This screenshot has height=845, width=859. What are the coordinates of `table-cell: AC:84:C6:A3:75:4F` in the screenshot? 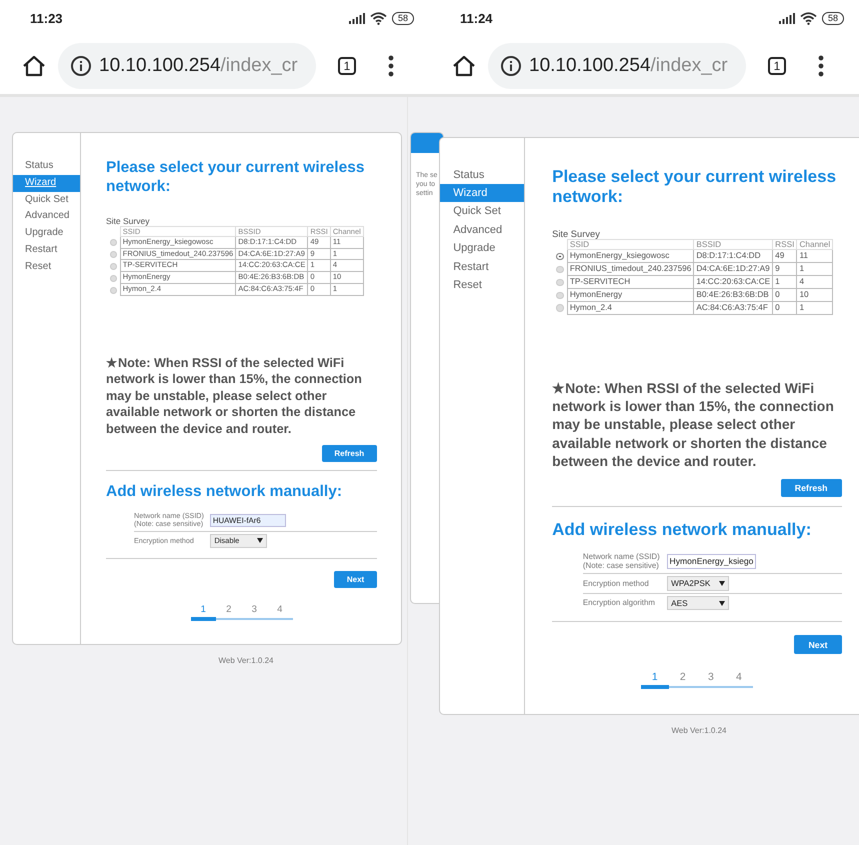 It's located at (733, 307).